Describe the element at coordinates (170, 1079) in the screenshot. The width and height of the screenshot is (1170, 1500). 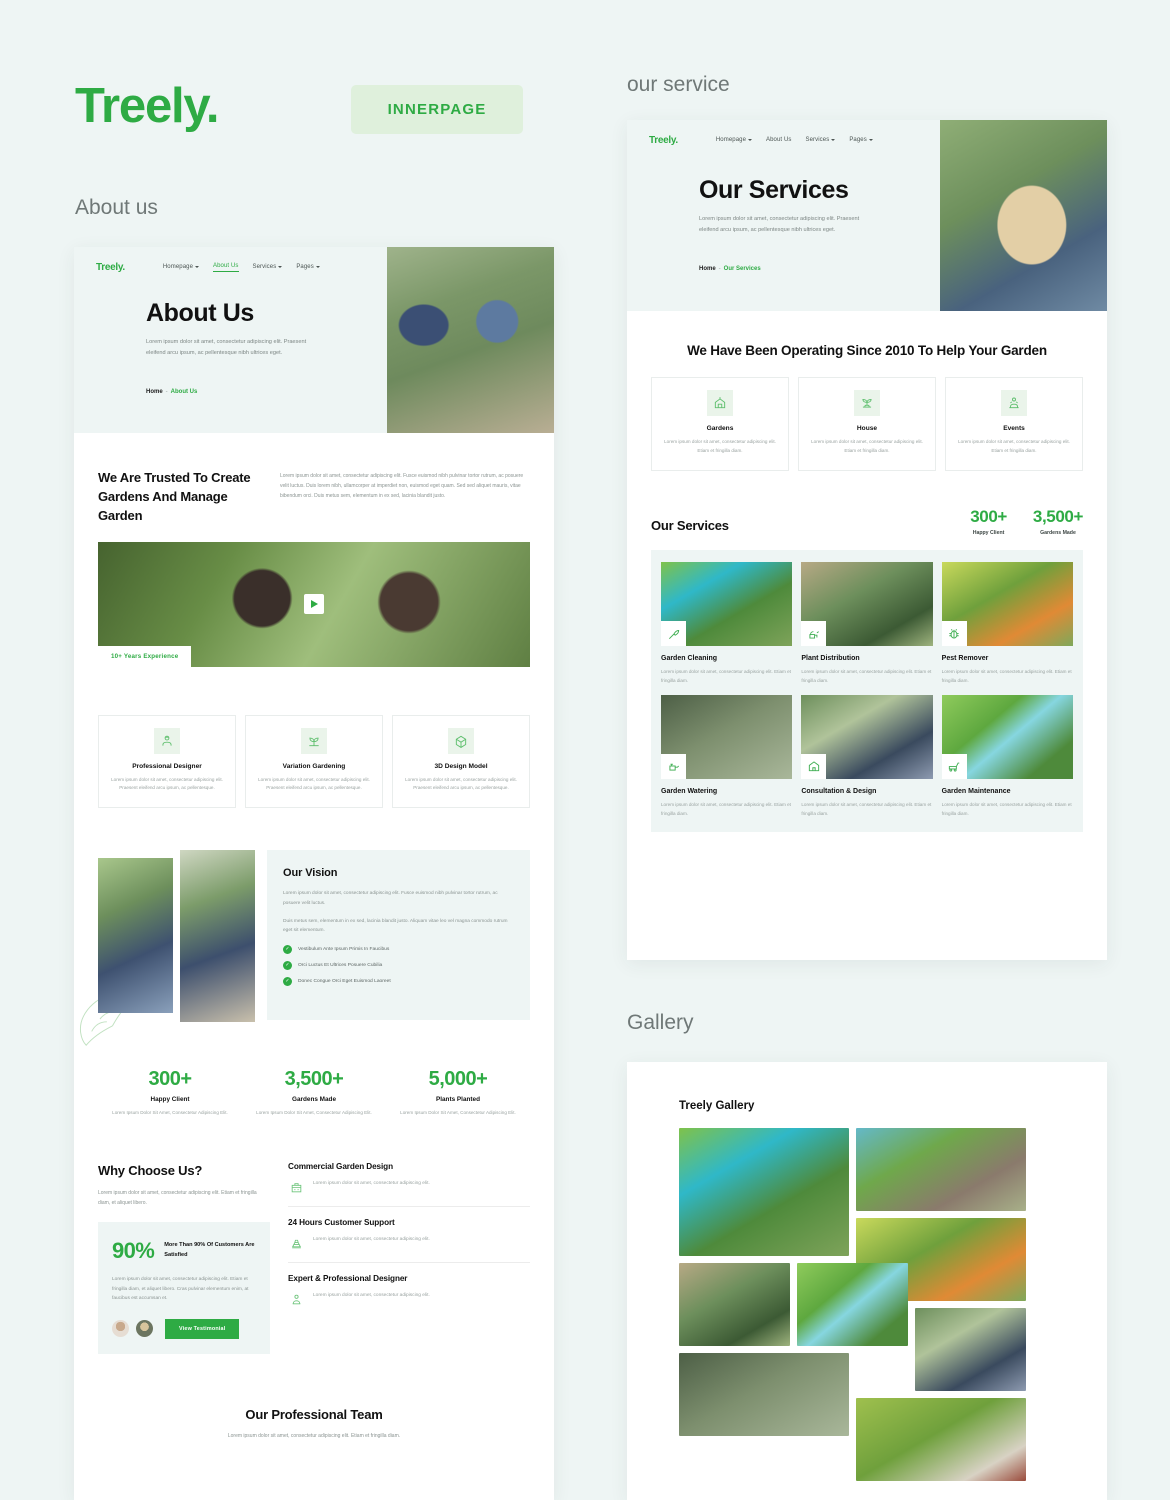
I see `stat-number: 300+` at that location.